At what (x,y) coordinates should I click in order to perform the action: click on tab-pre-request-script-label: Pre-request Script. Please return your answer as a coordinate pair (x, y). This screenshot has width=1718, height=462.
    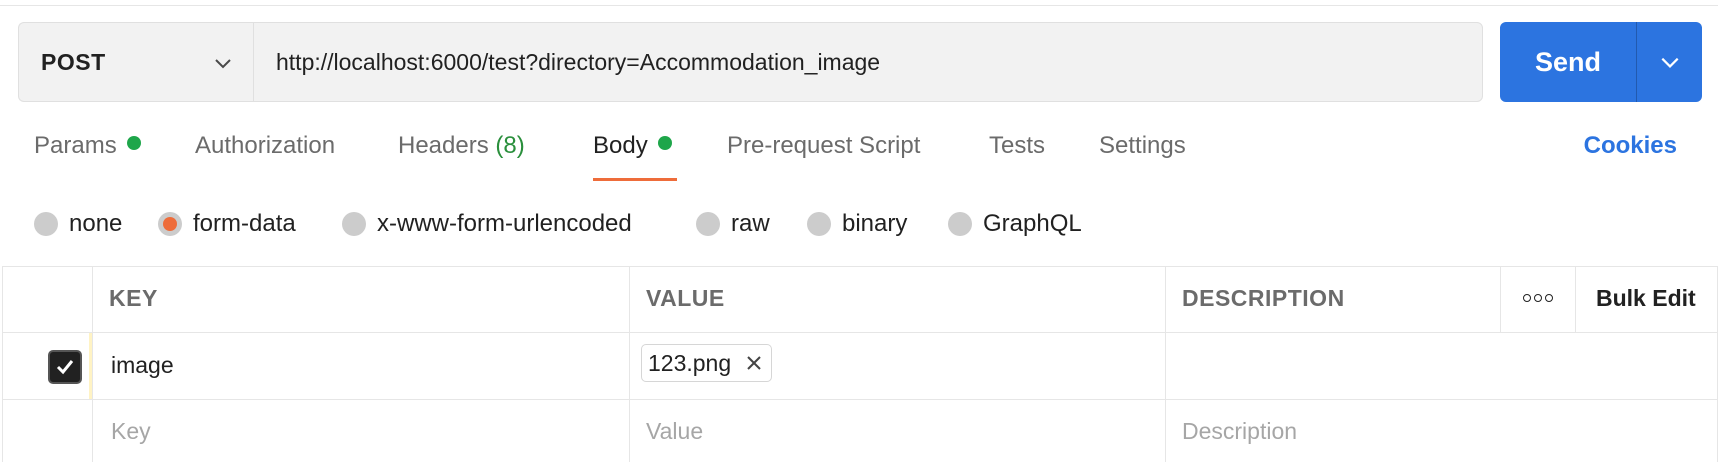
    Looking at the image, I should click on (824, 145).